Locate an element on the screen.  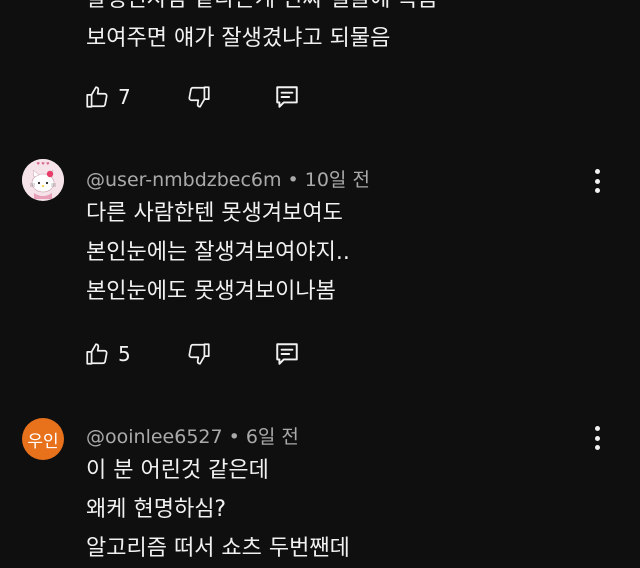
comment-line: 보여주면 얘가 잘생겼냐고 되물음 is located at coordinates (238, 38).